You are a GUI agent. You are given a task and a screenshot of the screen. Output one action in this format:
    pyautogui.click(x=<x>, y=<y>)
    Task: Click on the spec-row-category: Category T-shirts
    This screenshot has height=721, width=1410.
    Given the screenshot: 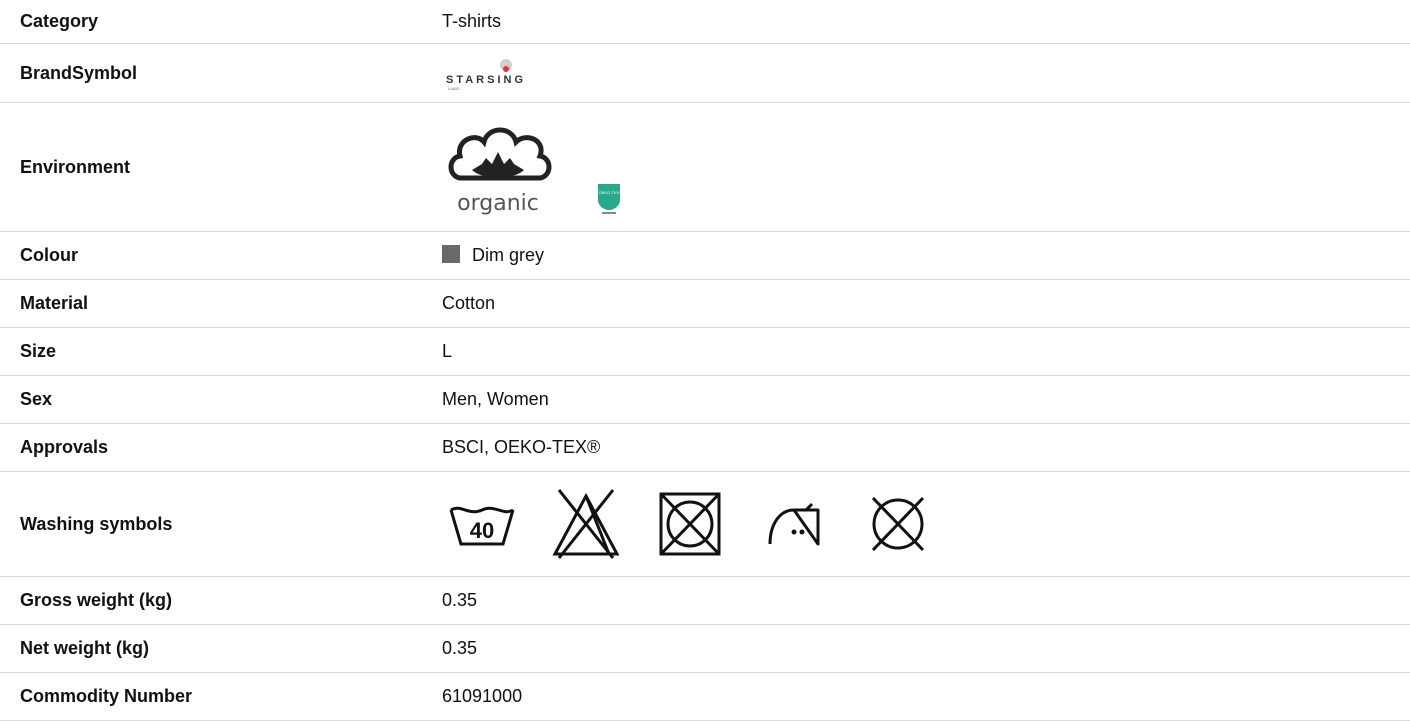 What is the action you would take?
    pyautogui.click(x=705, y=22)
    